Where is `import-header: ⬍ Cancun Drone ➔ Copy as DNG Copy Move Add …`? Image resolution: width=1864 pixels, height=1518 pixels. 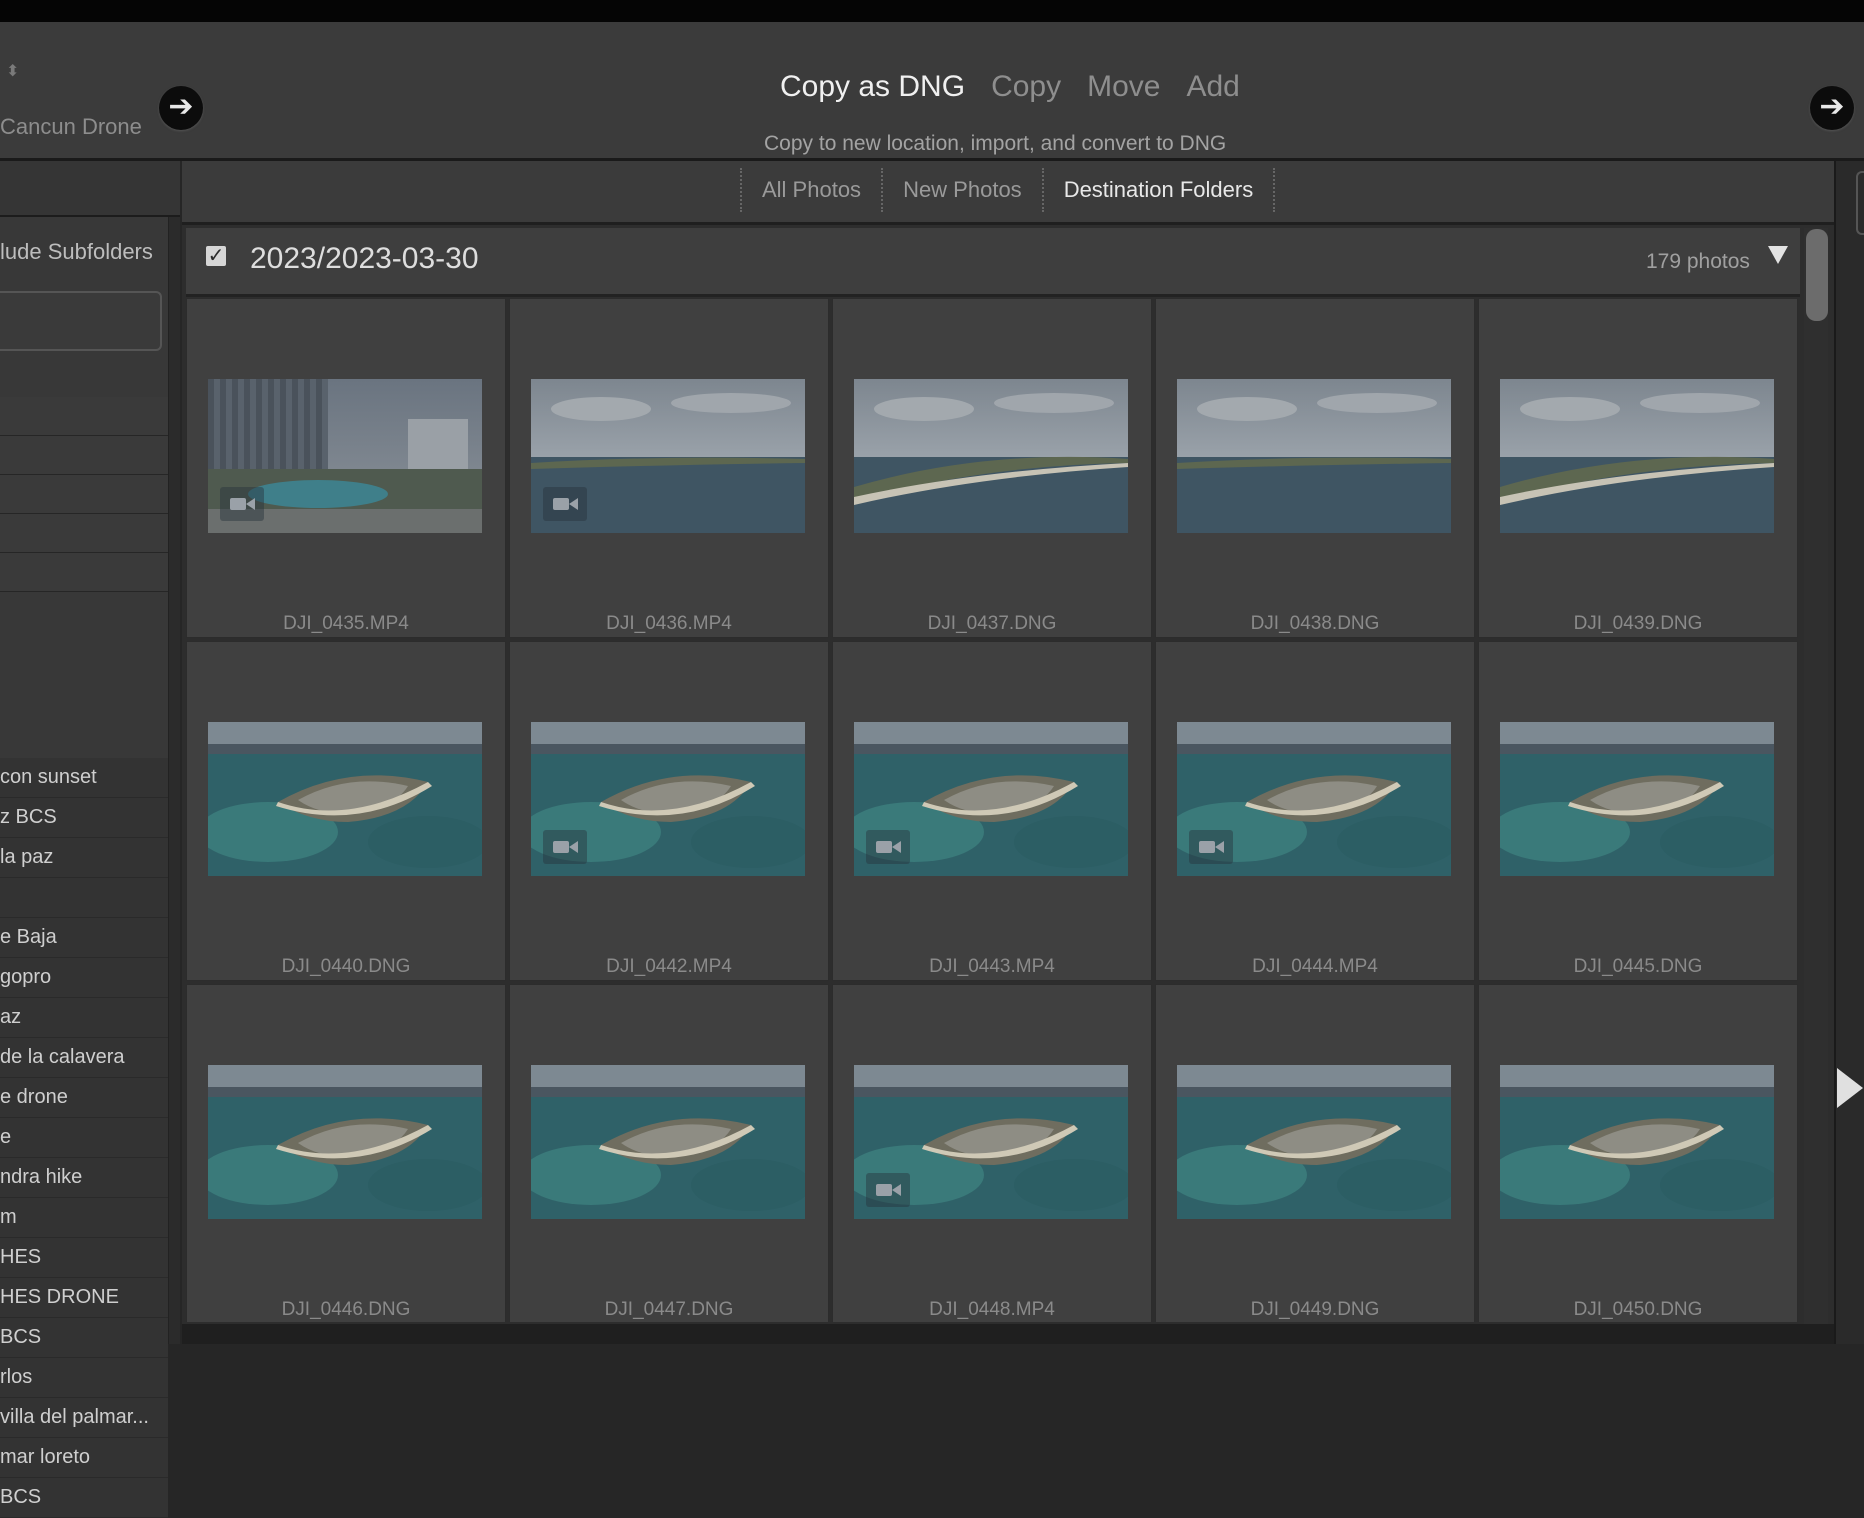 import-header: ⬍ Cancun Drone ➔ Copy as DNG Copy Move Add … is located at coordinates (932, 91).